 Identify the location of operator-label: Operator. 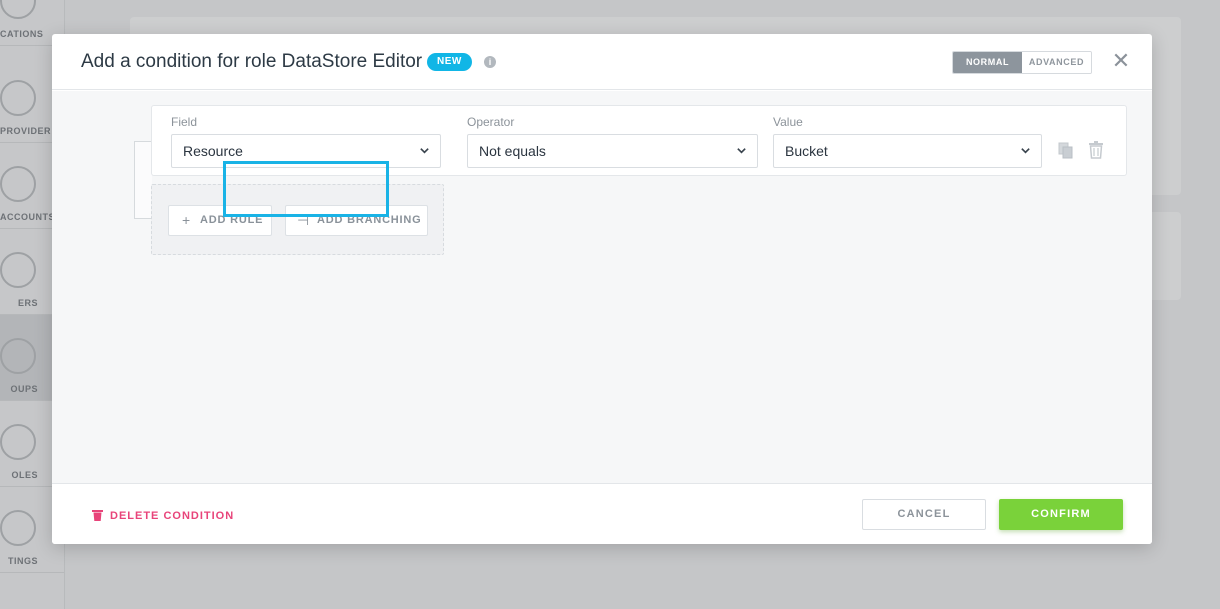
(491, 122).